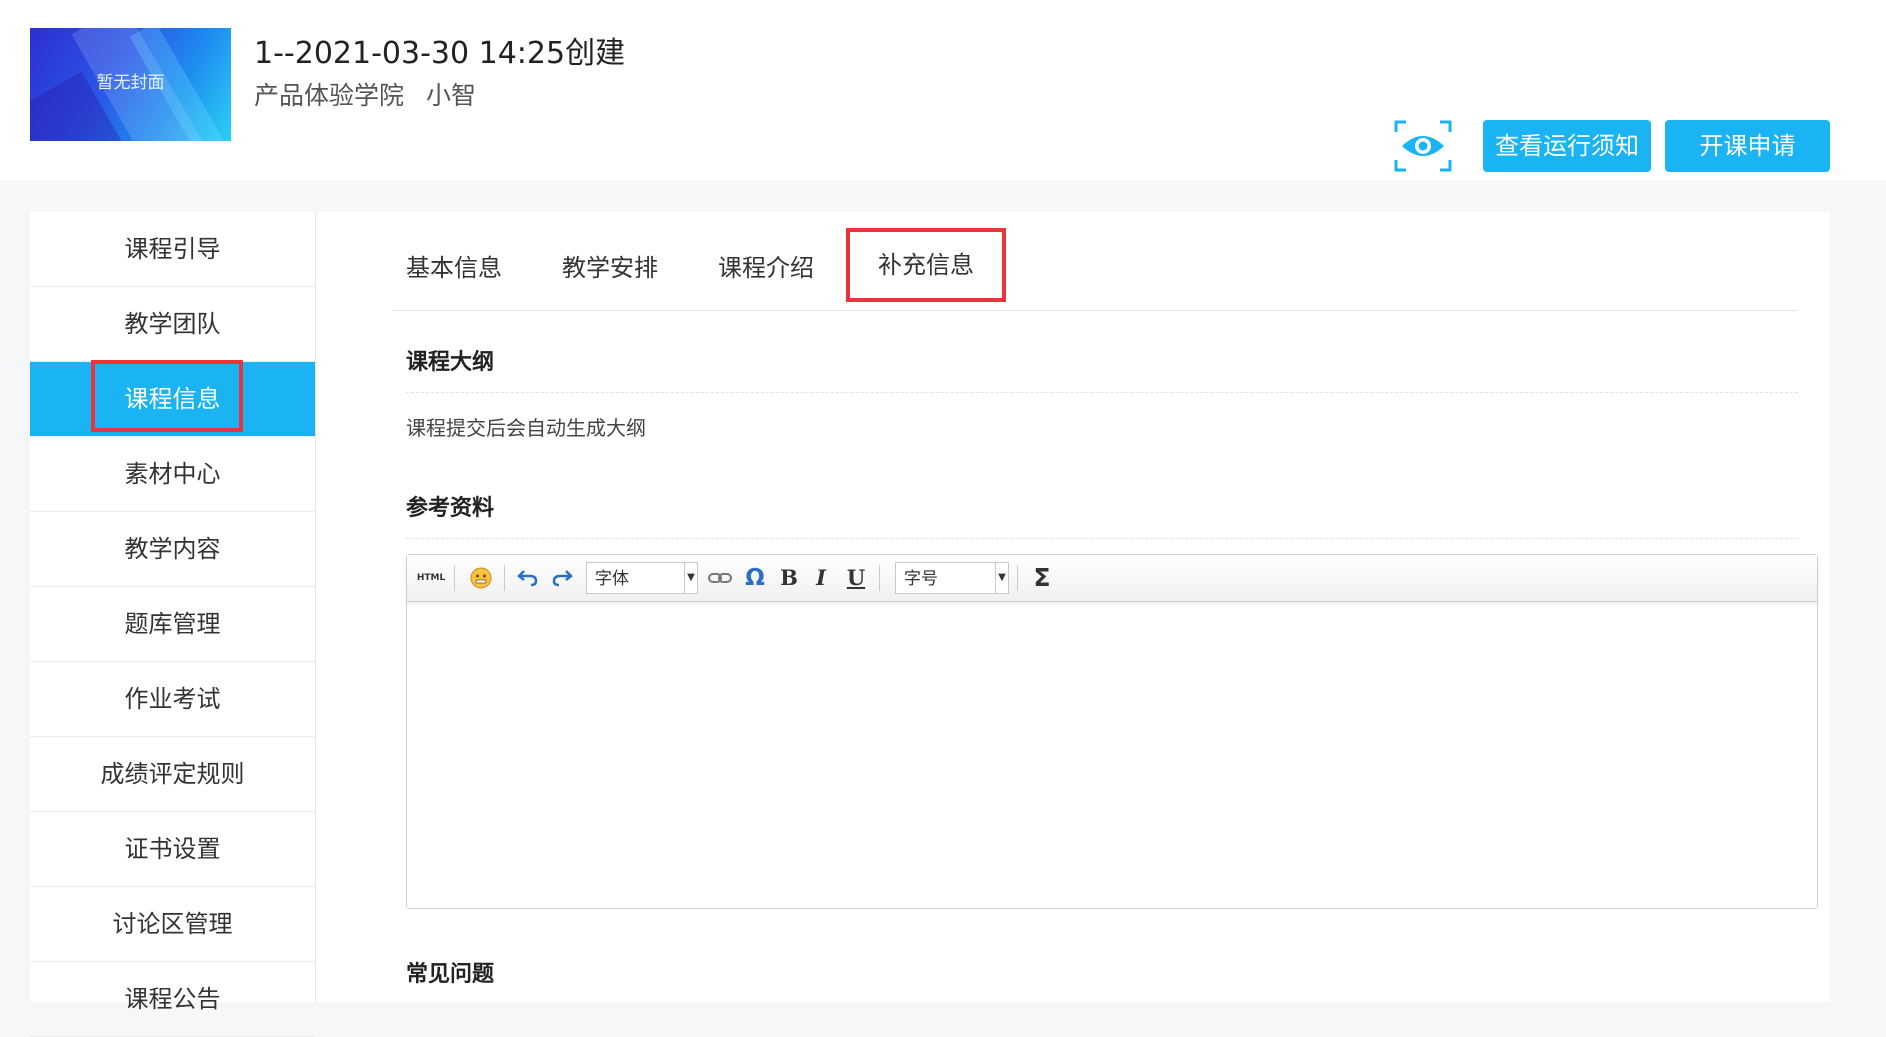 This screenshot has width=1886, height=1037. I want to click on course-cover: 暂无封面, so click(130, 84).